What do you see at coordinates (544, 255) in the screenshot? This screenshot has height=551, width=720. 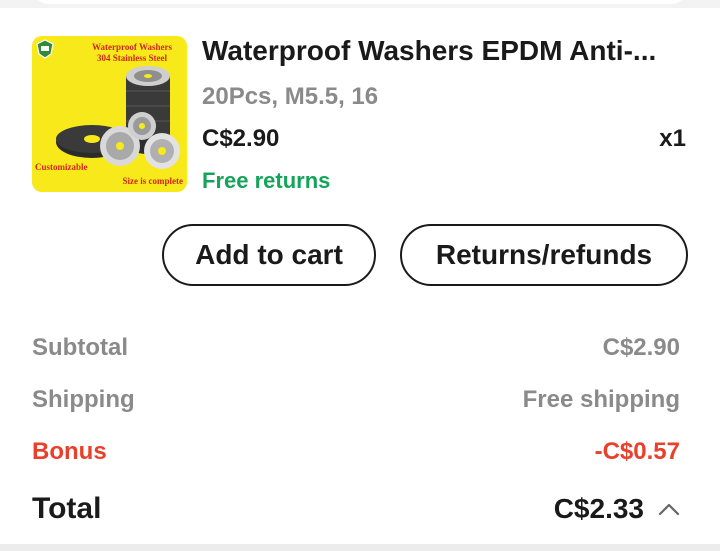 I see `returns-refunds-button: Returns/refunds` at bounding box center [544, 255].